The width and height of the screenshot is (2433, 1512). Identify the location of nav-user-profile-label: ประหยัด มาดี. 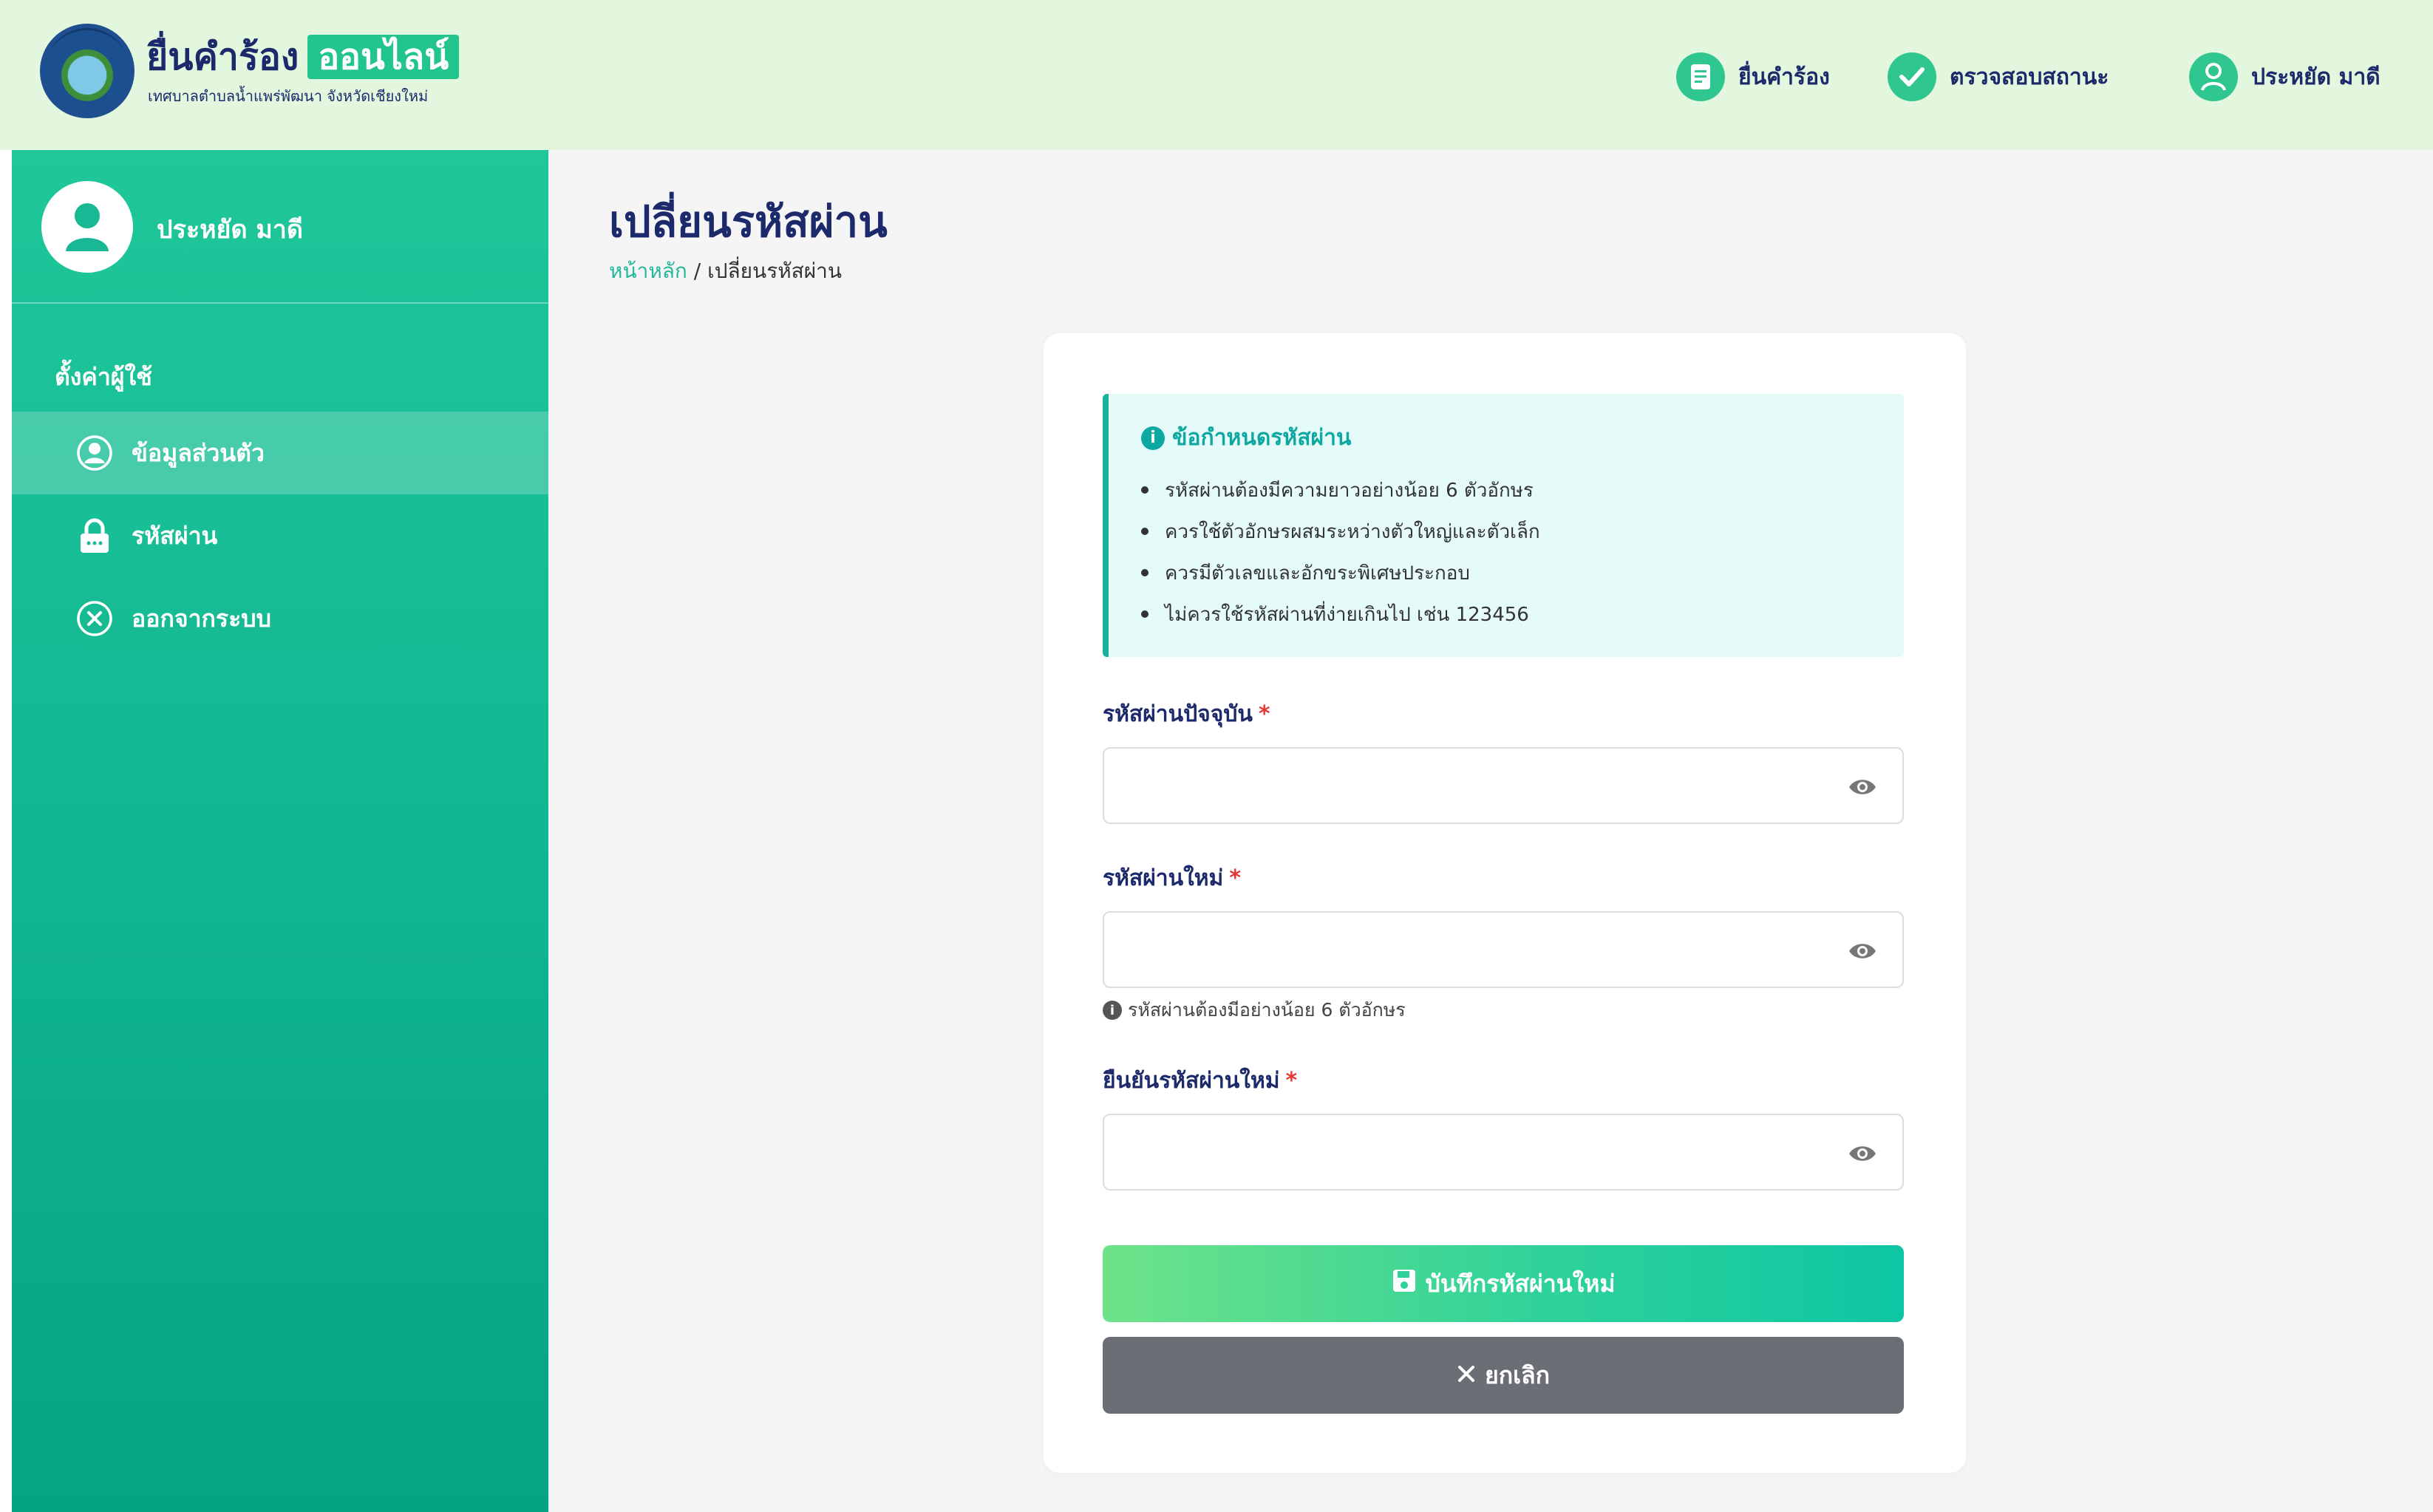
(2316, 77).